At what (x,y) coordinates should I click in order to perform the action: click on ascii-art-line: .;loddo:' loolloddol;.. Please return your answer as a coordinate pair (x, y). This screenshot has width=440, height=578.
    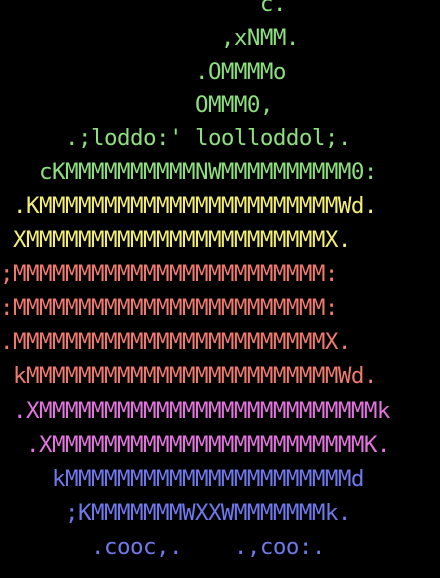
    Looking at the image, I should click on (175, 138).